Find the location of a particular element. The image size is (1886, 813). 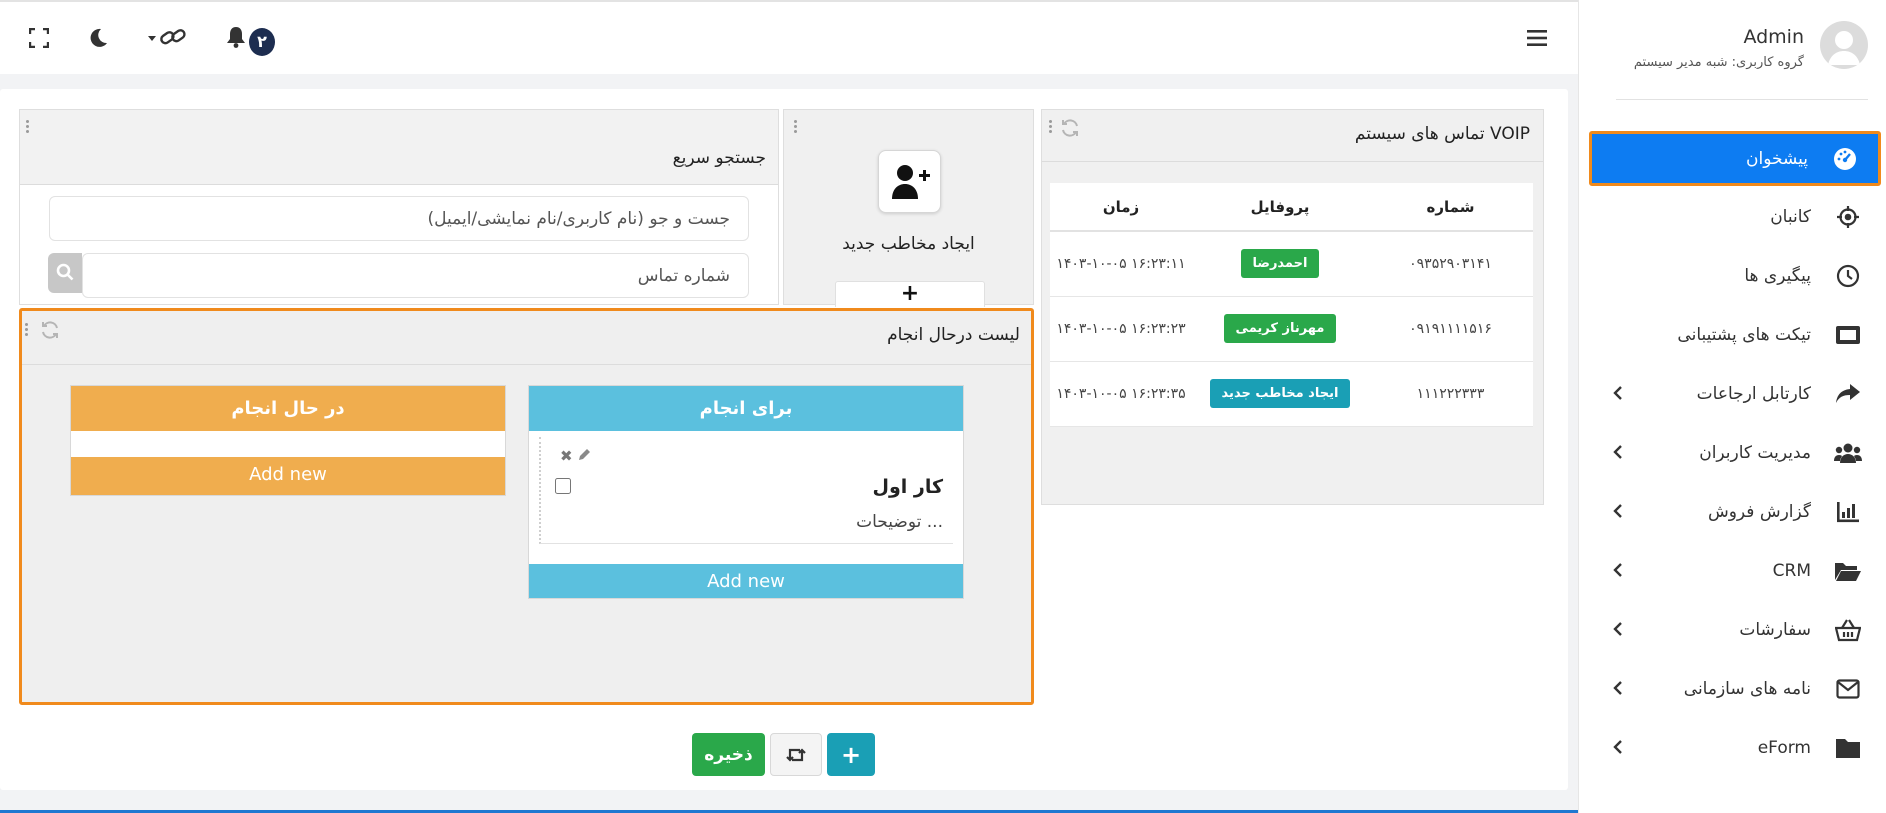

user-search-input is located at coordinates (399, 218).